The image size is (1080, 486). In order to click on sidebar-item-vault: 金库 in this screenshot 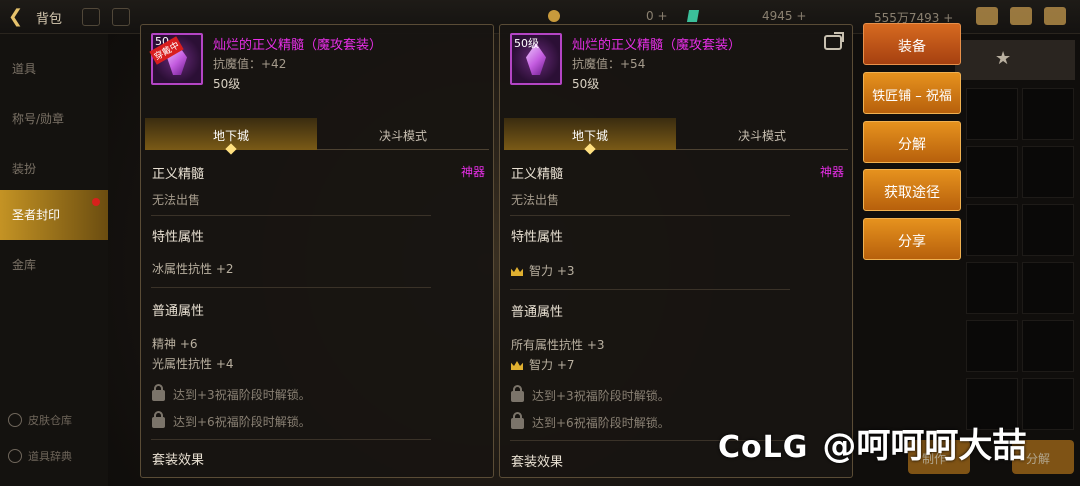, I will do `click(54, 265)`.